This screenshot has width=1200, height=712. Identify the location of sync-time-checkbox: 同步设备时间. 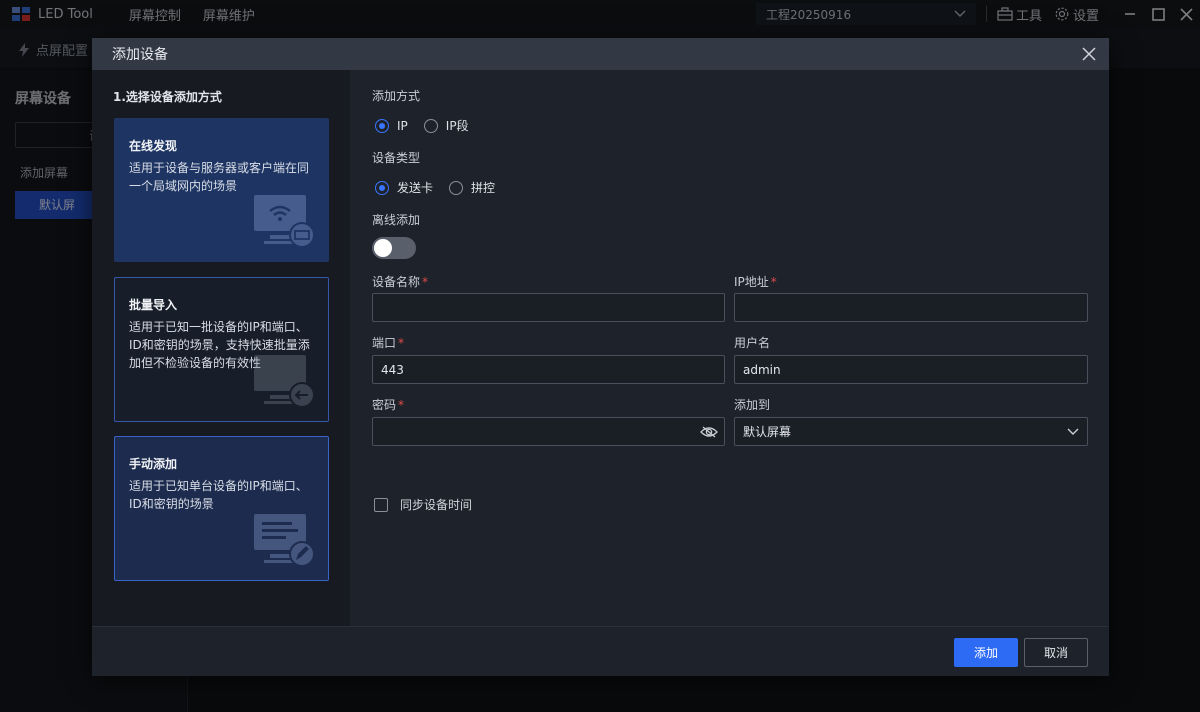
(423, 504).